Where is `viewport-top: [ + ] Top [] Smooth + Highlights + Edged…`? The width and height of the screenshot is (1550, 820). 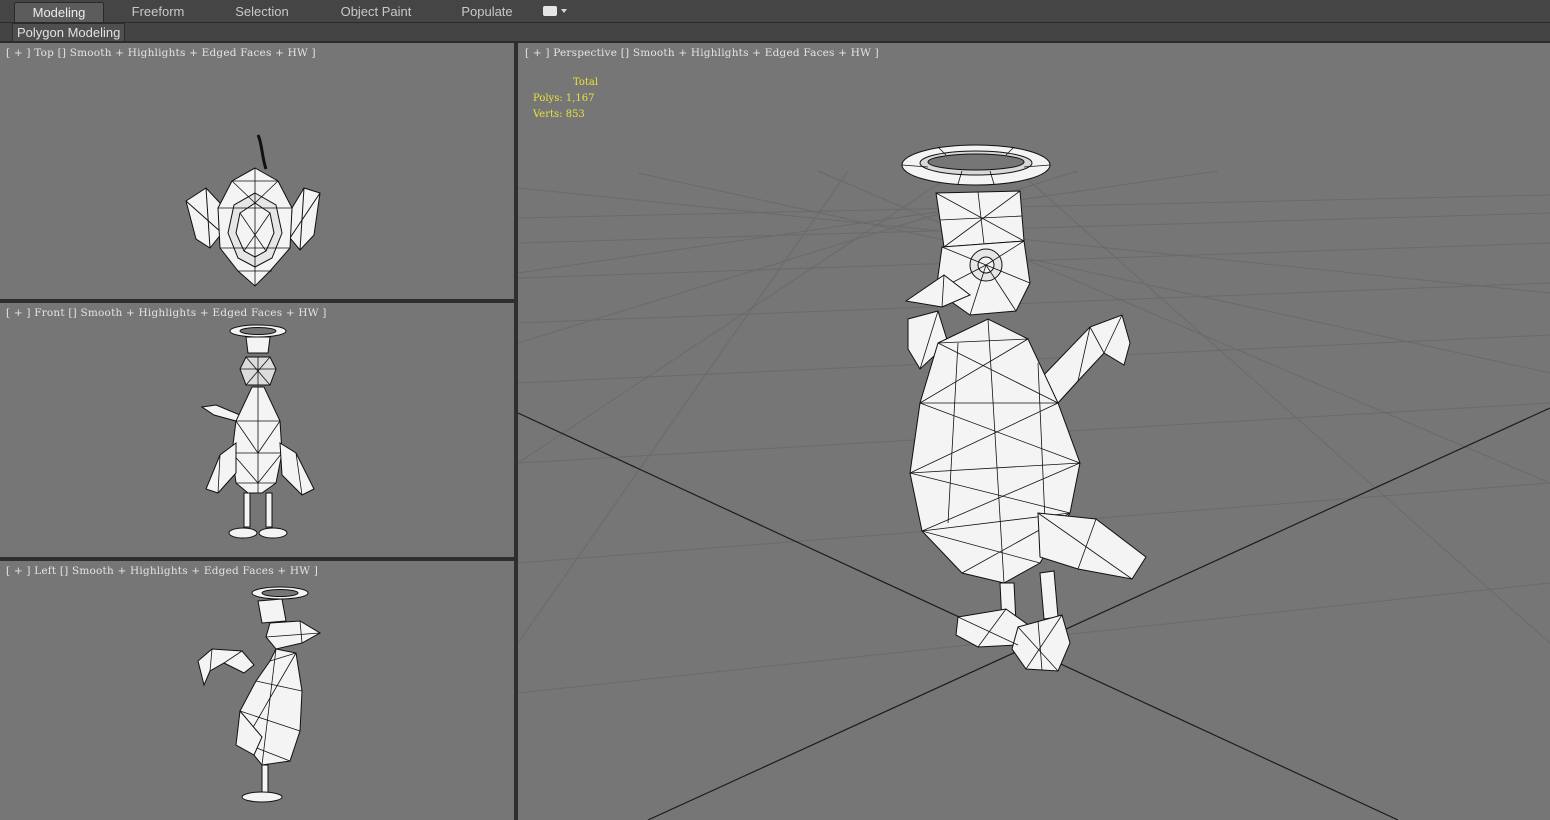
viewport-top: [ + ] Top [] Smooth + Highlights + Edged… is located at coordinates (257, 171).